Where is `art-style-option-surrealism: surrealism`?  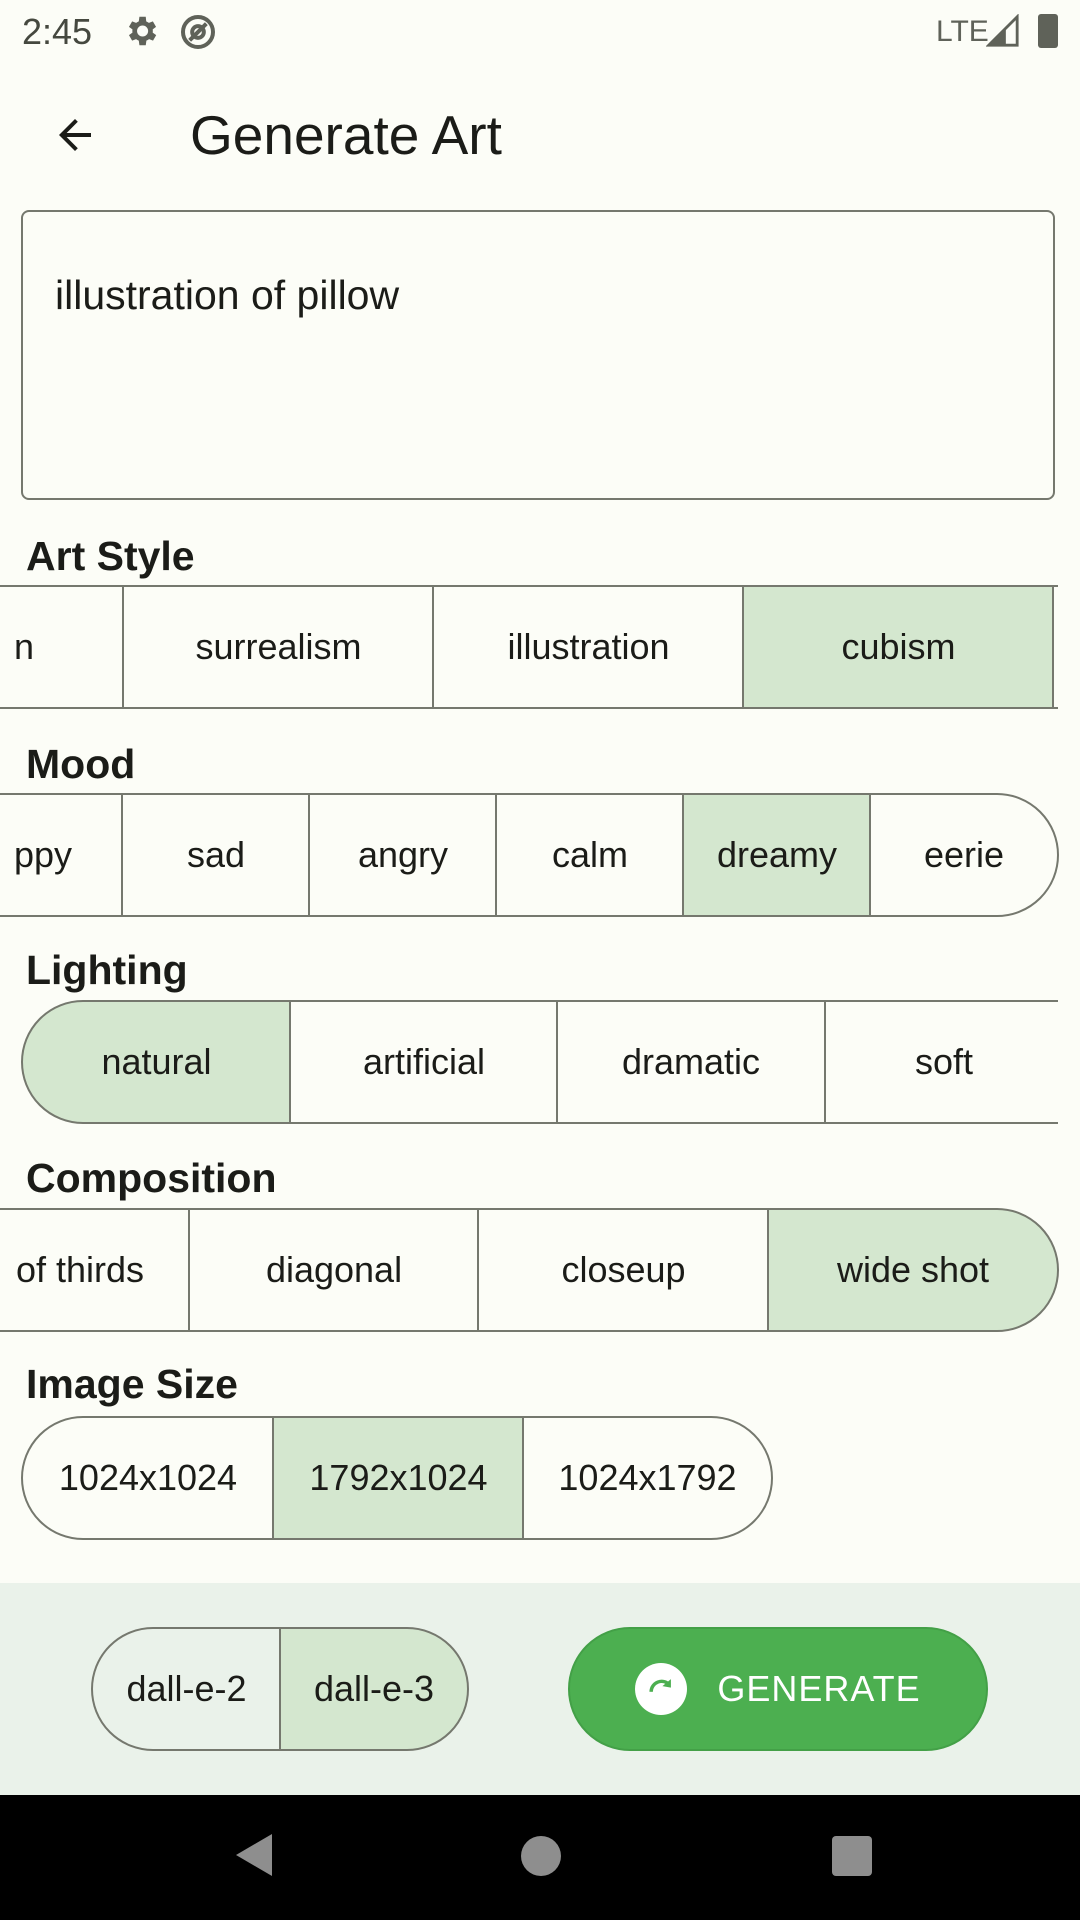
art-style-option-surrealism: surrealism is located at coordinates (278, 647).